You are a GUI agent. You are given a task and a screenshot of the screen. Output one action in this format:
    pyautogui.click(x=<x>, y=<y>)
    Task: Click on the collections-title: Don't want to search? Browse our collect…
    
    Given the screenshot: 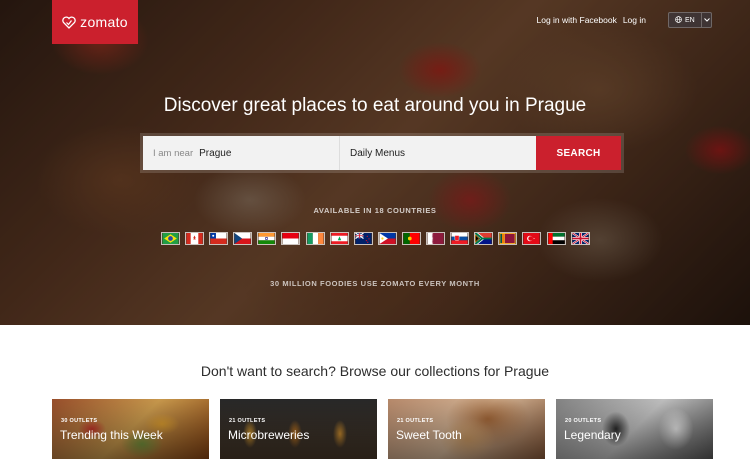 What is the action you would take?
    pyautogui.click(x=375, y=371)
    